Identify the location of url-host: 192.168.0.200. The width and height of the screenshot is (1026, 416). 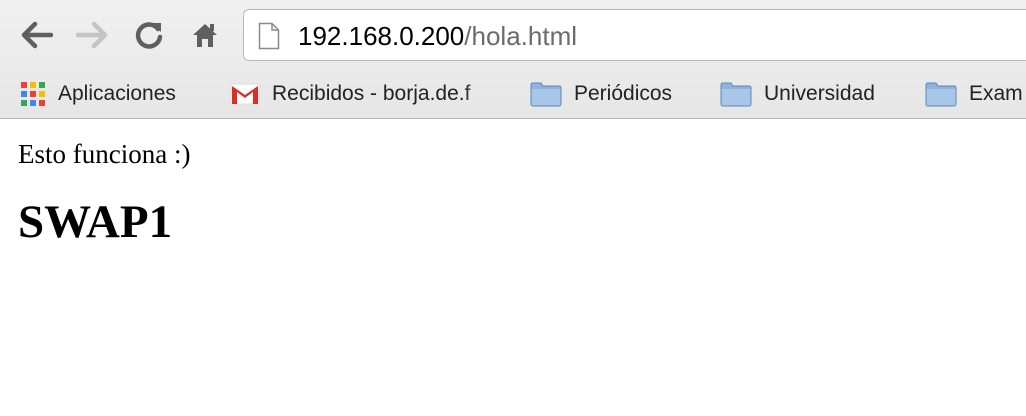
(381, 36).